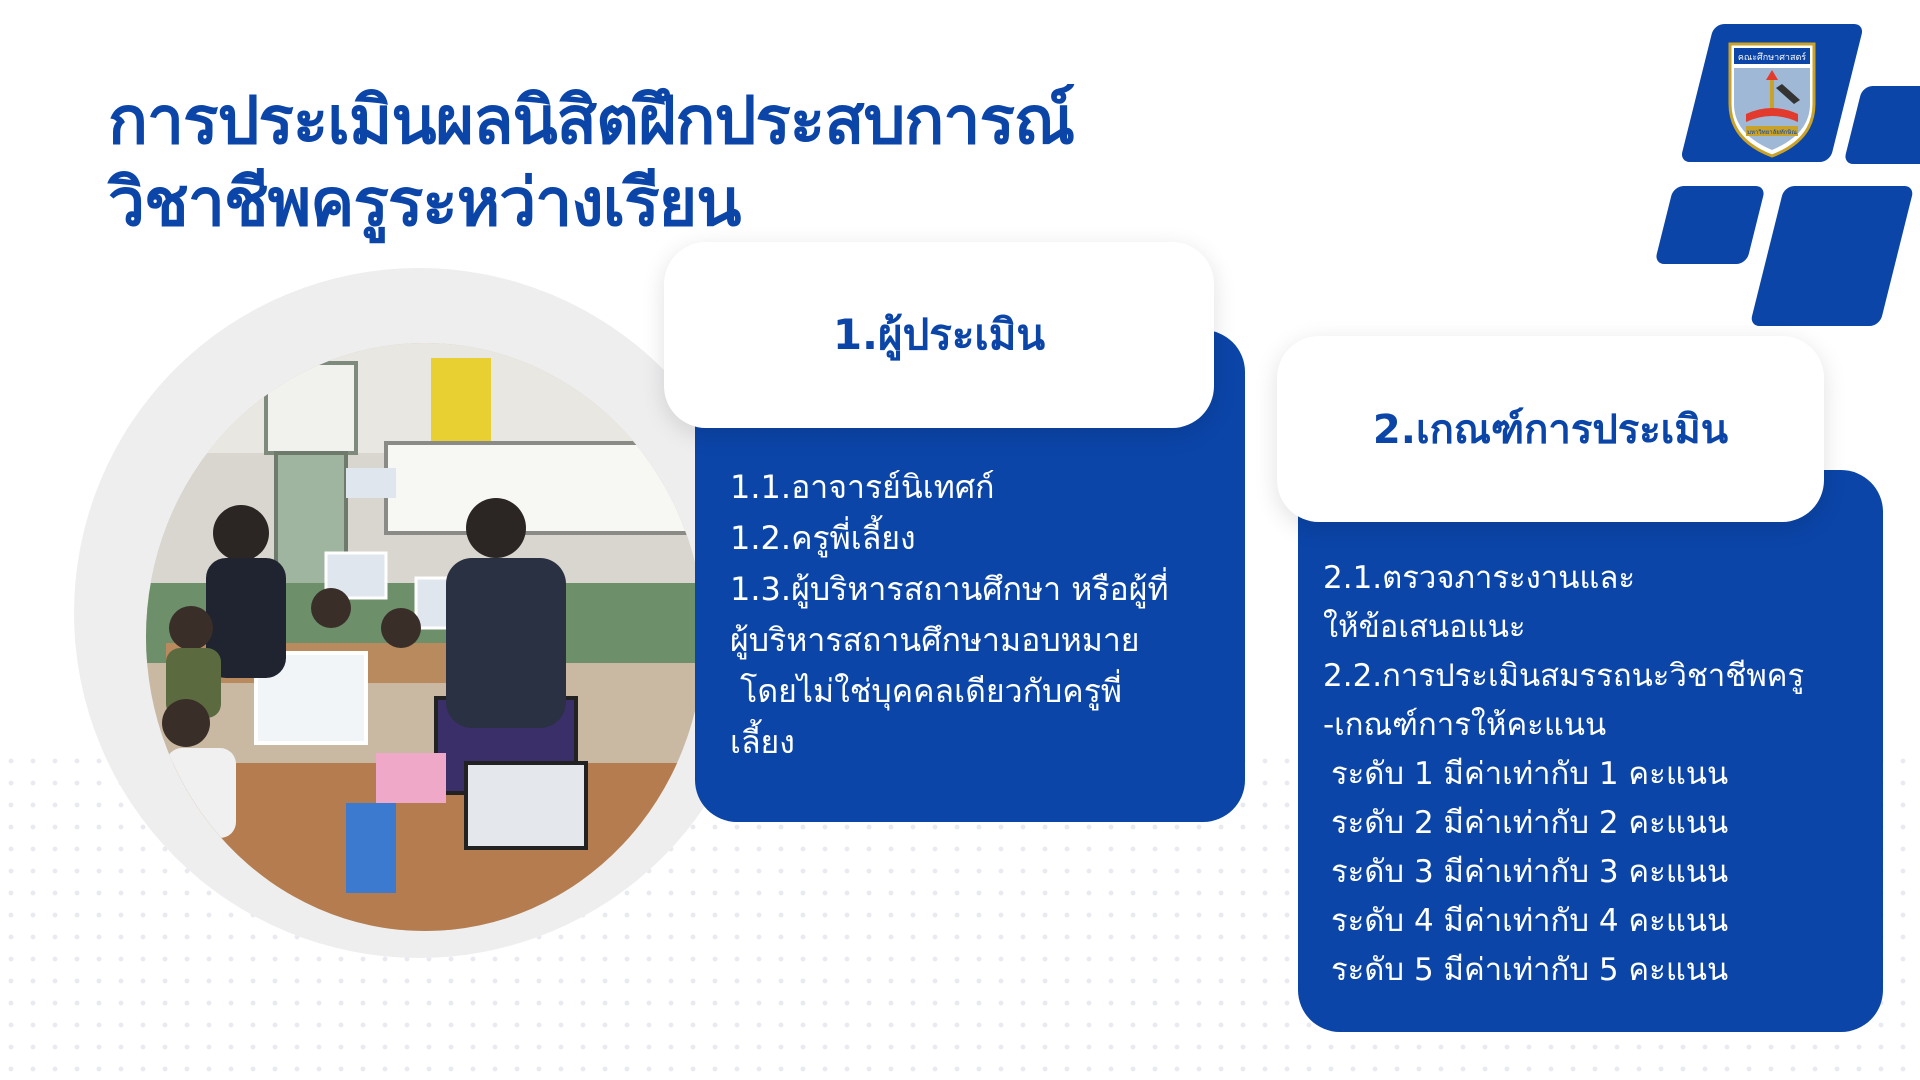 The width and height of the screenshot is (1920, 1080). Describe the element at coordinates (823, 538) in the screenshot. I see `list-item: 1.2.ครูพี่เลี้ยง` at that location.